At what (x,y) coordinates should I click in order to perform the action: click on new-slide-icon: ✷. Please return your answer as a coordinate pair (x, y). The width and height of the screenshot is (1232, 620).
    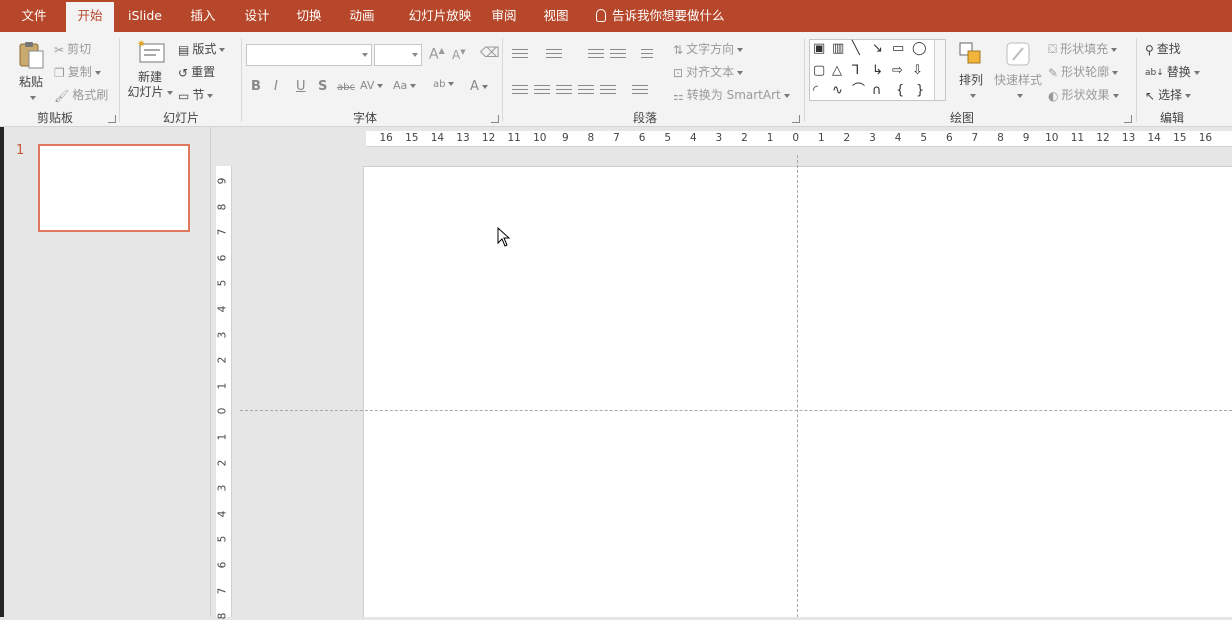
    Looking at the image, I should click on (151, 51).